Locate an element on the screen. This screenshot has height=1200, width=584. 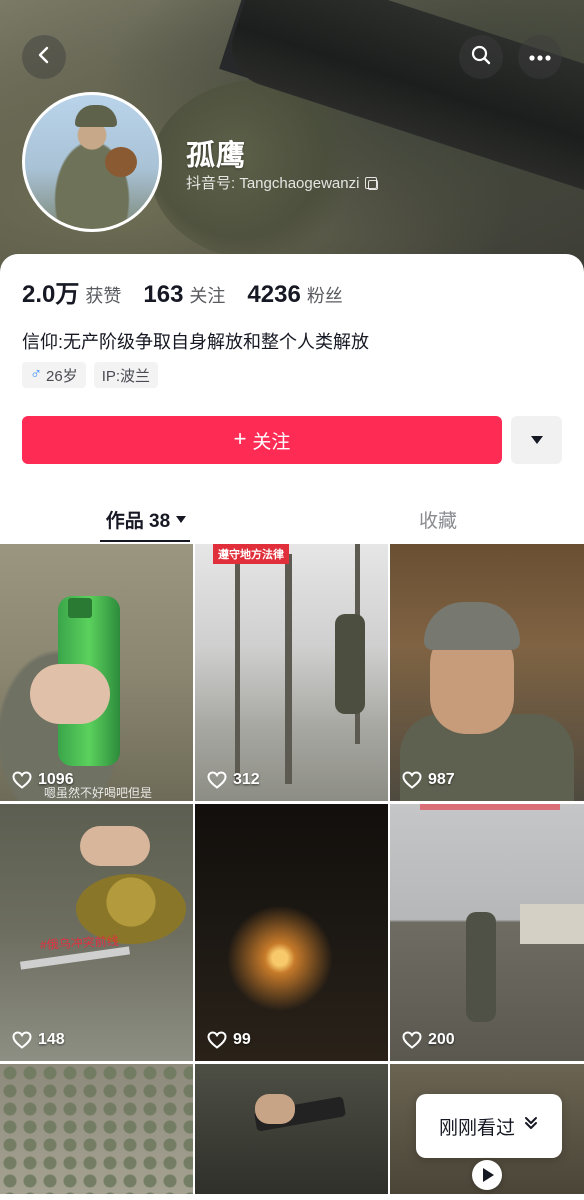
follow-button: + 关注 is located at coordinates (262, 440).